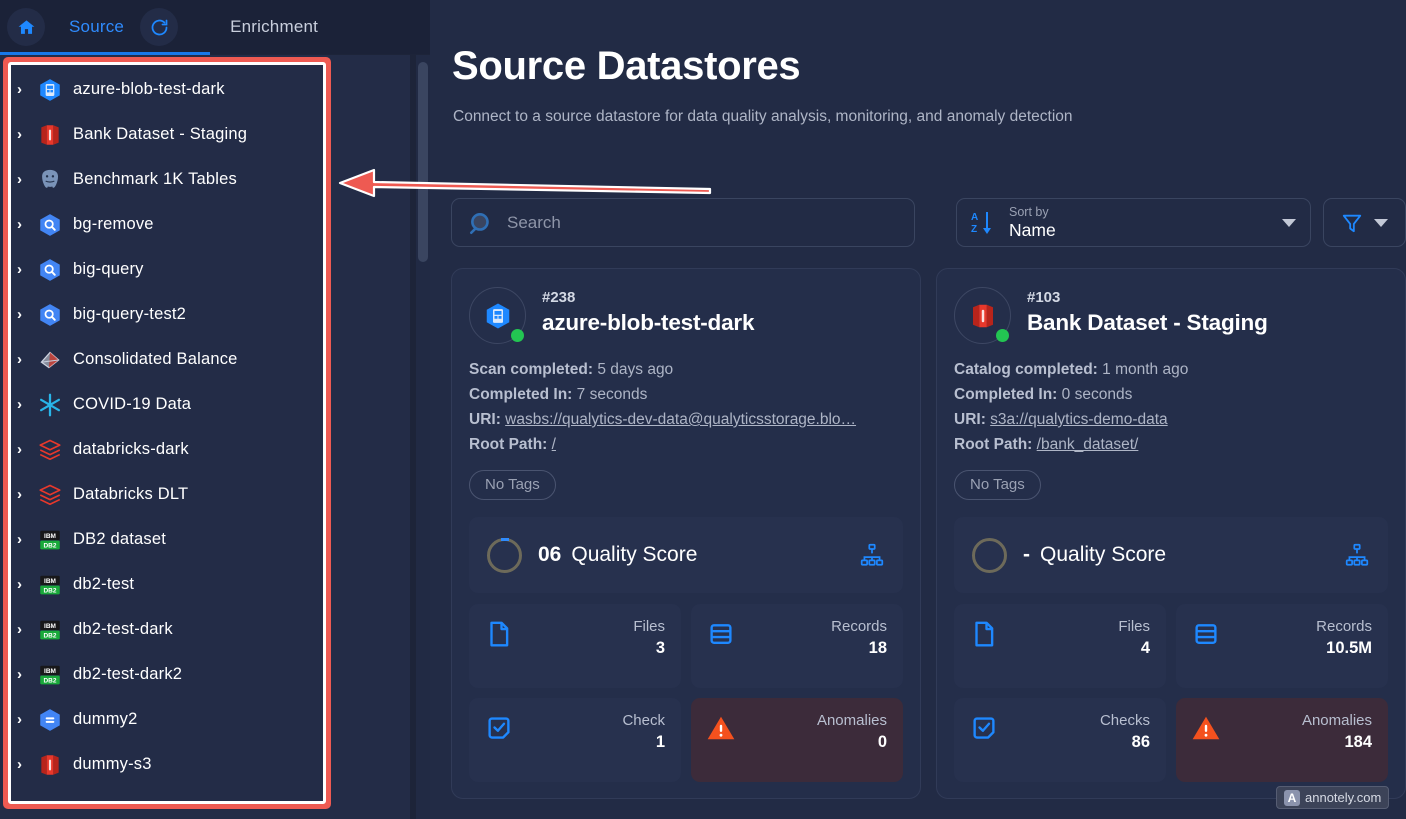 The width and height of the screenshot is (1406, 819). What do you see at coordinates (1337, 732) in the screenshot?
I see `metric-text: Anomalies 184` at bounding box center [1337, 732].